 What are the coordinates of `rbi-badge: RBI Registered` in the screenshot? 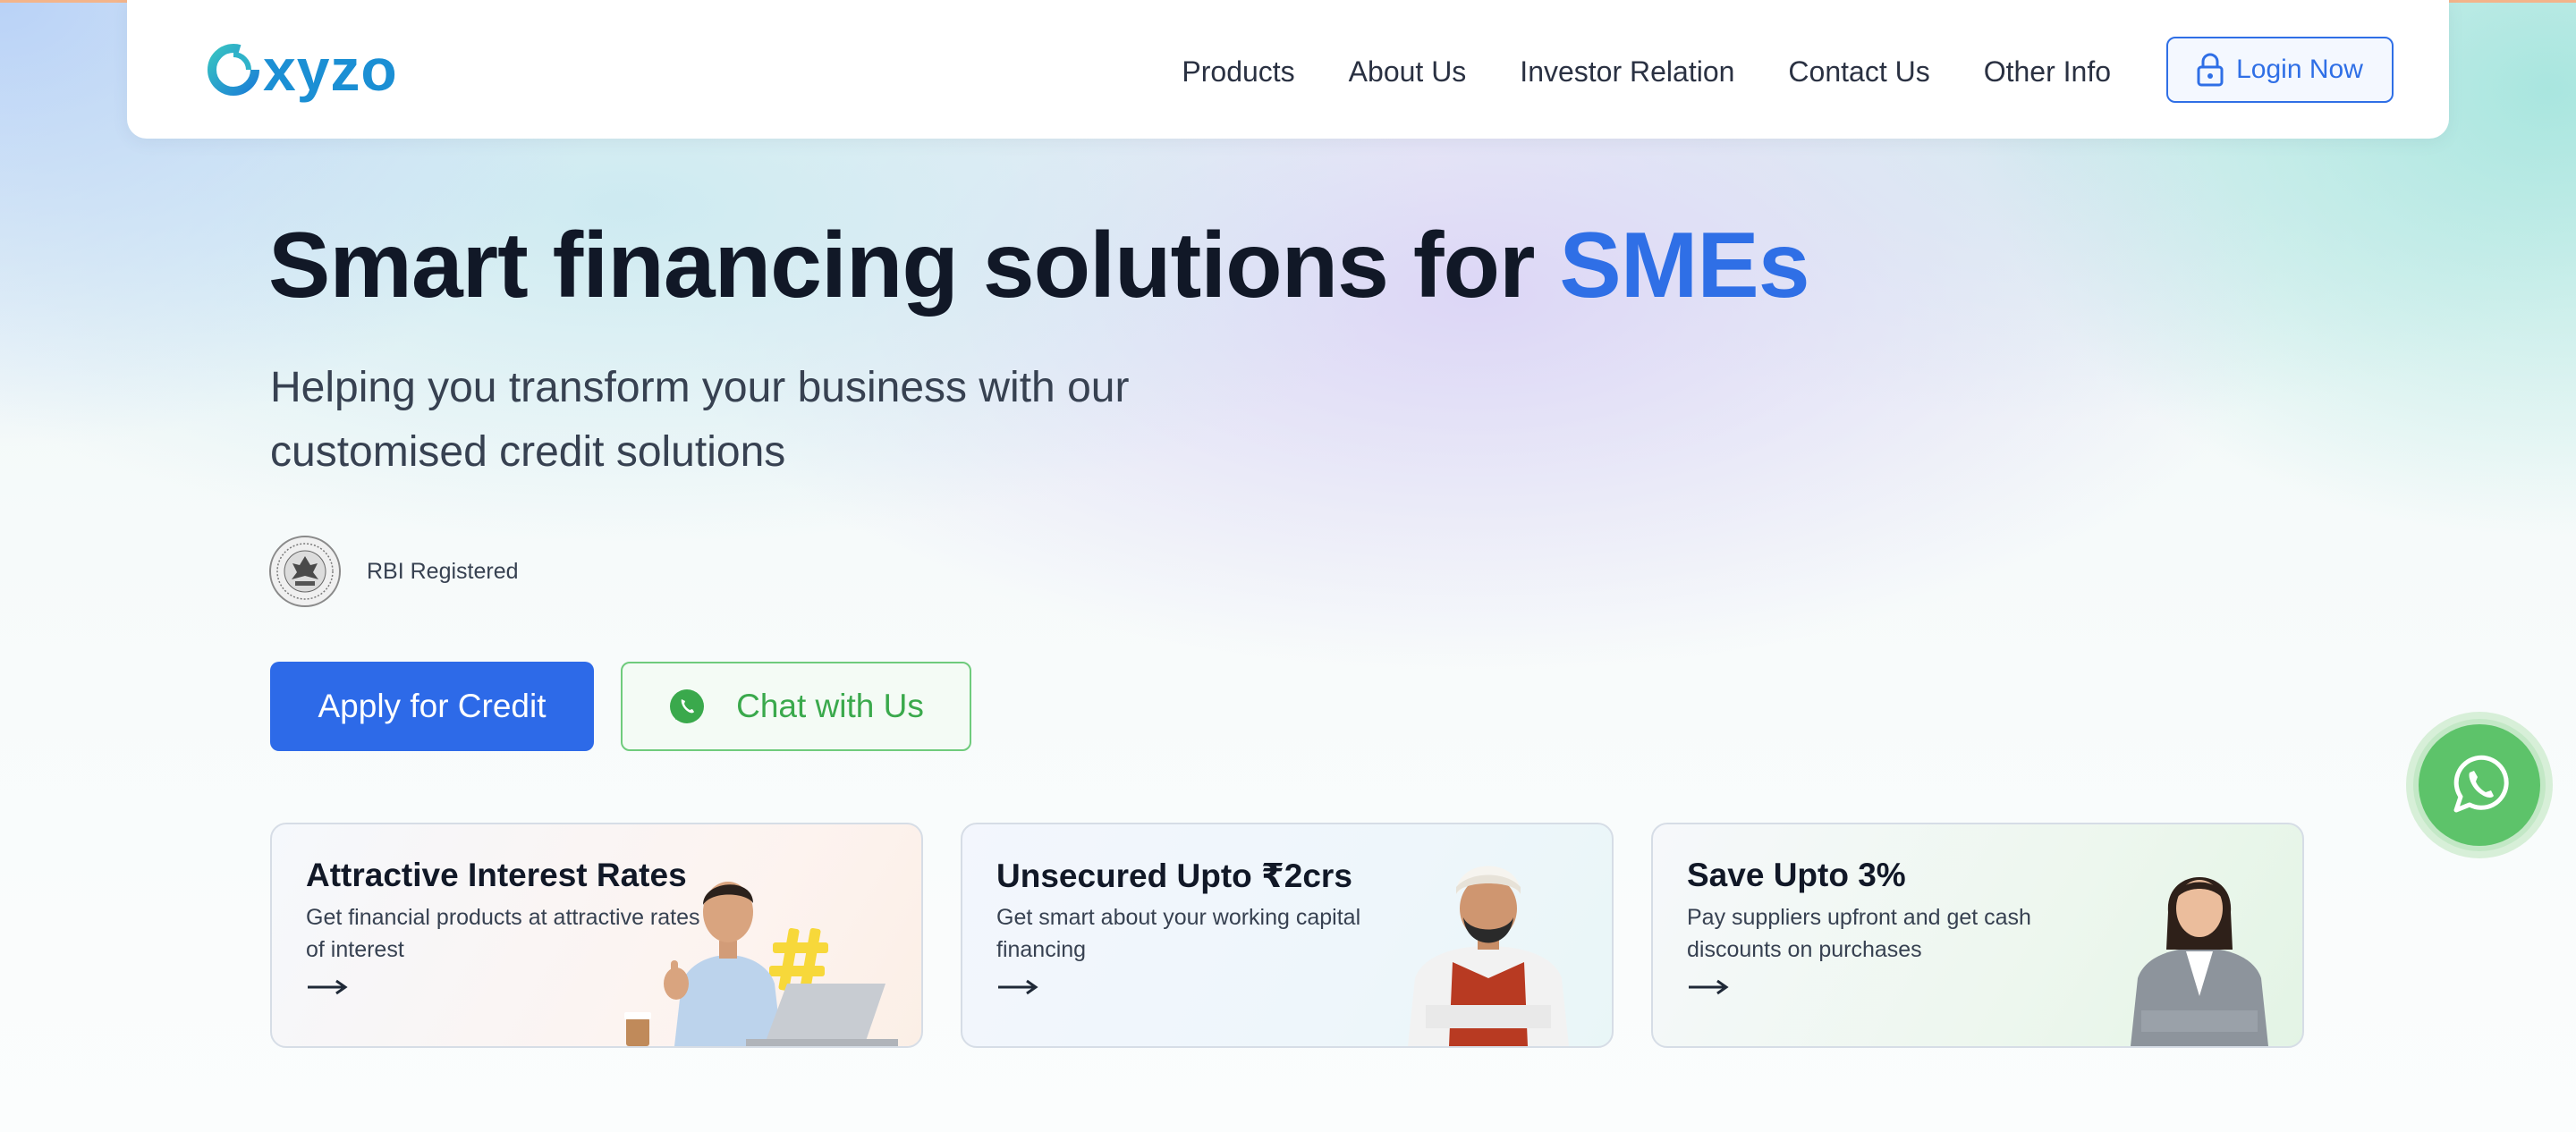 It's located at (393, 571).